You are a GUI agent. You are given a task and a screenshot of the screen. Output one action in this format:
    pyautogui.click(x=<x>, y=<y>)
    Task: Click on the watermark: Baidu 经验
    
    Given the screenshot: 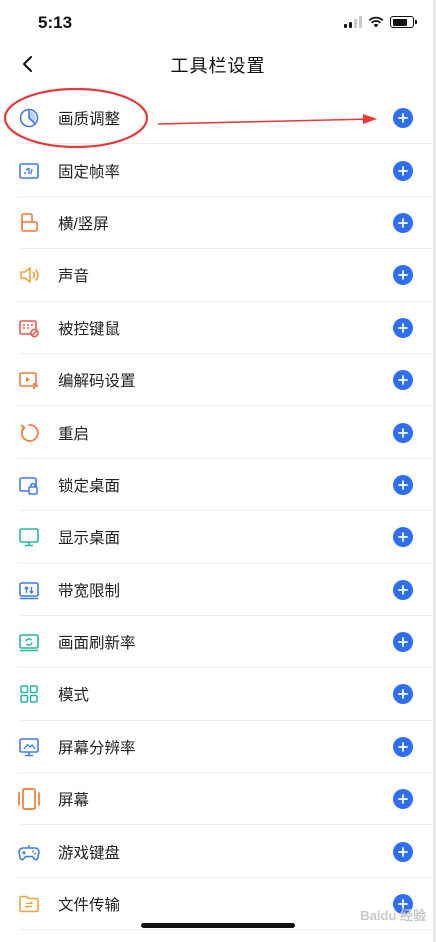 What is the action you would take?
    pyautogui.click(x=393, y=915)
    